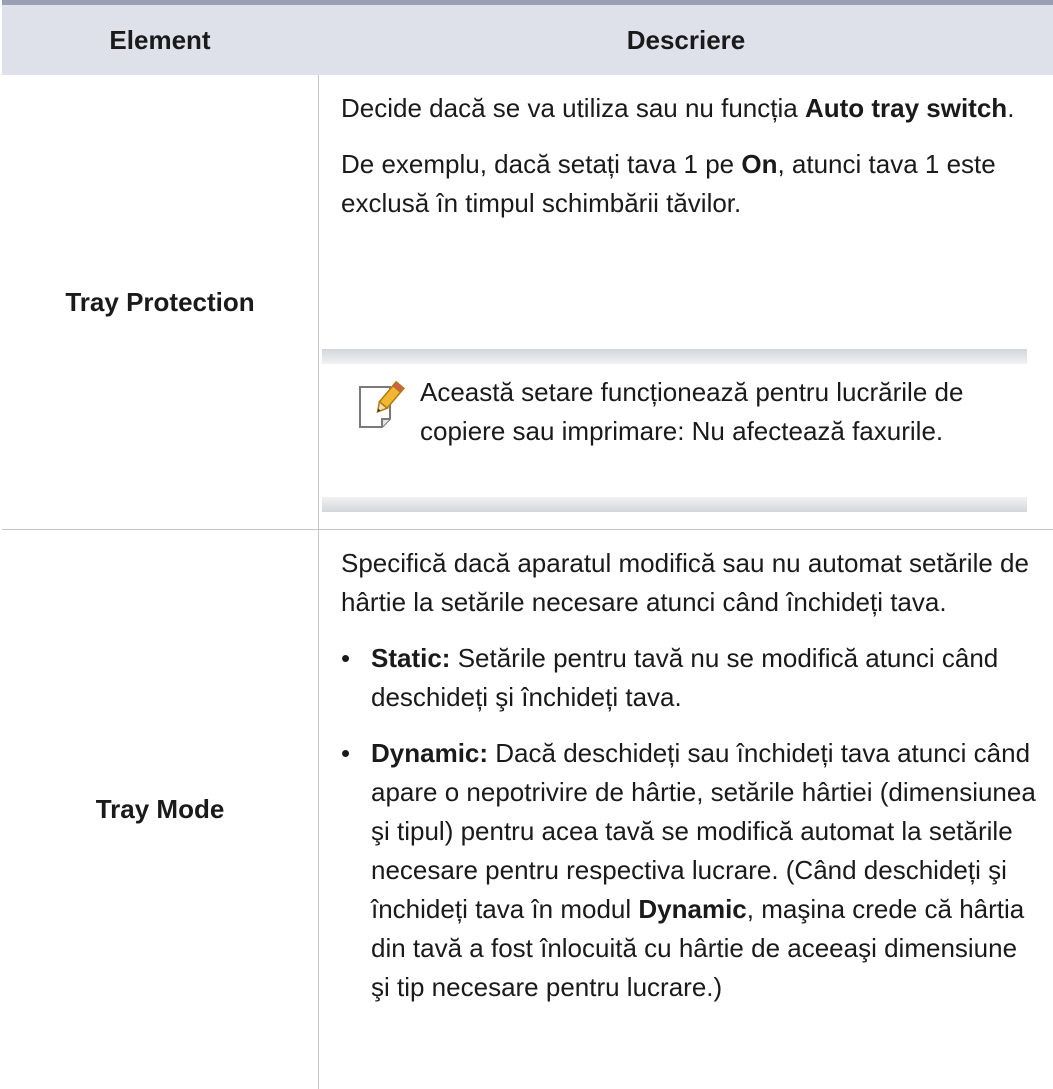 This screenshot has width=1053, height=1089. I want to click on row-element-tray-protection: Tray Protection, so click(160, 301).